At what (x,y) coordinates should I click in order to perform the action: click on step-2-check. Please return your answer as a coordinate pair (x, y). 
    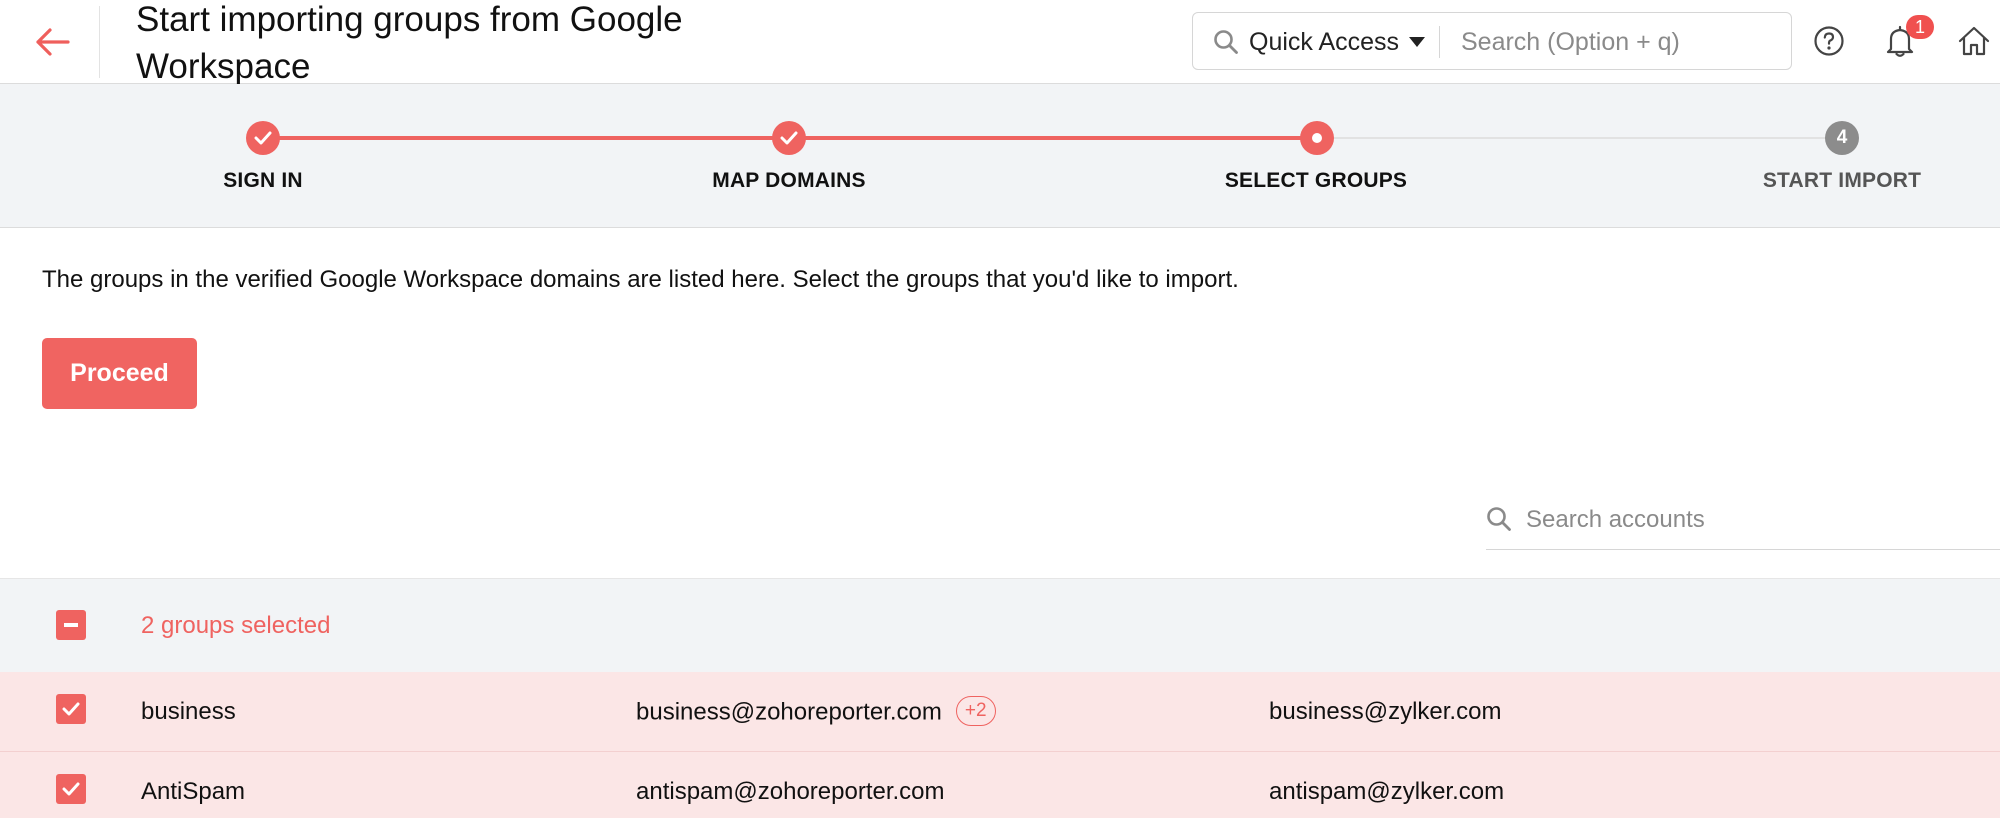
    Looking at the image, I should click on (789, 138).